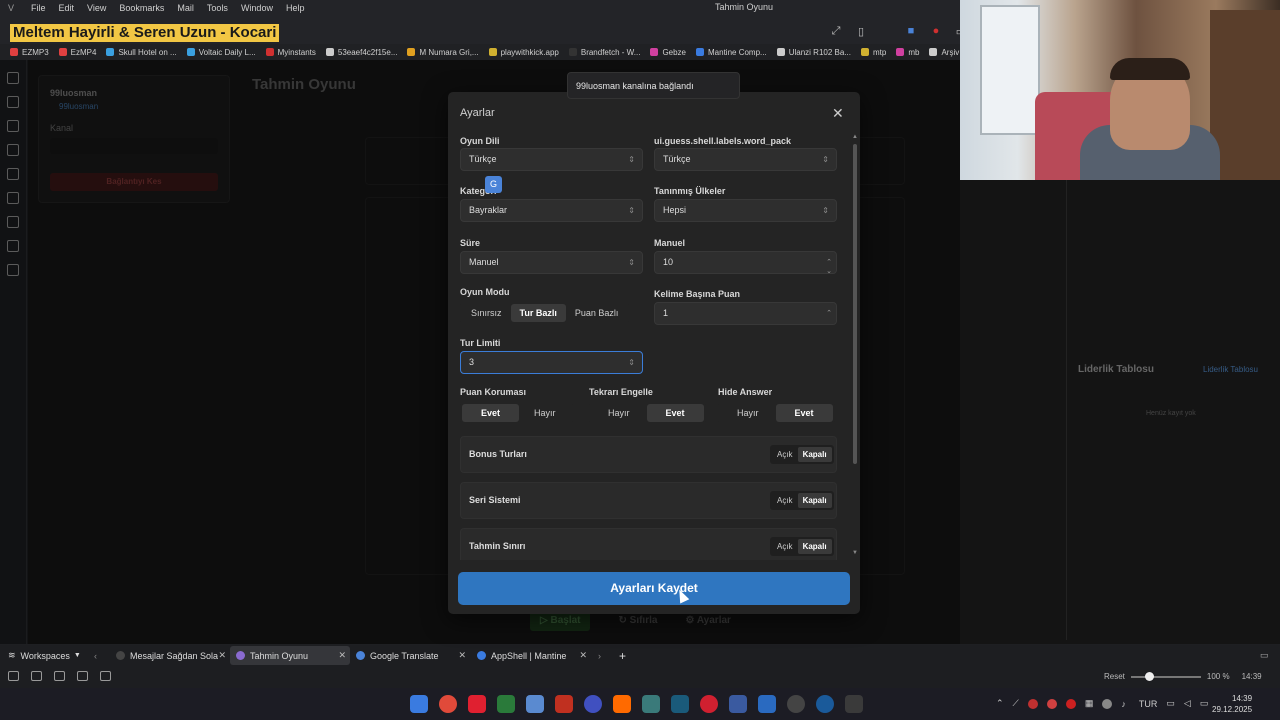 The height and width of the screenshot is (720, 1280). Describe the element at coordinates (486, 313) in the screenshot. I see `mode-option-unlimited: Sınırsız` at that location.